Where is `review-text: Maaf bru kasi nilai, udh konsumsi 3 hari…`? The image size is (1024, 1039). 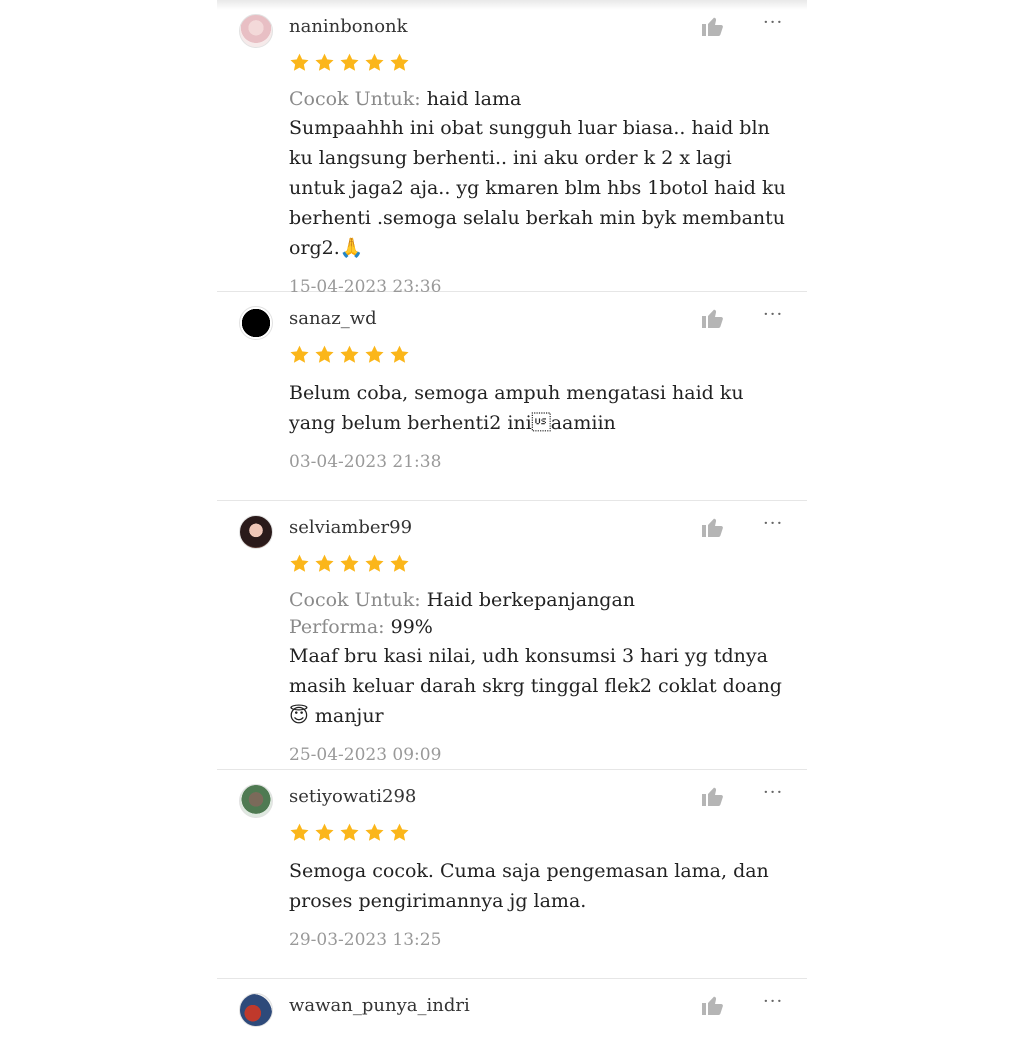
review-text: Maaf bru kasi nilai, udh konsumsi 3 hari… is located at coordinates (539, 686).